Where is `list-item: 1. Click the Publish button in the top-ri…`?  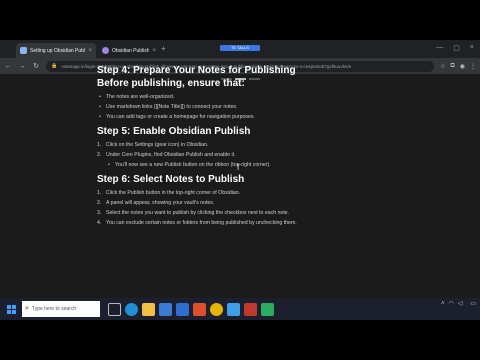 list-item: 1. Click the Publish button in the top-ri… is located at coordinates (169, 193).